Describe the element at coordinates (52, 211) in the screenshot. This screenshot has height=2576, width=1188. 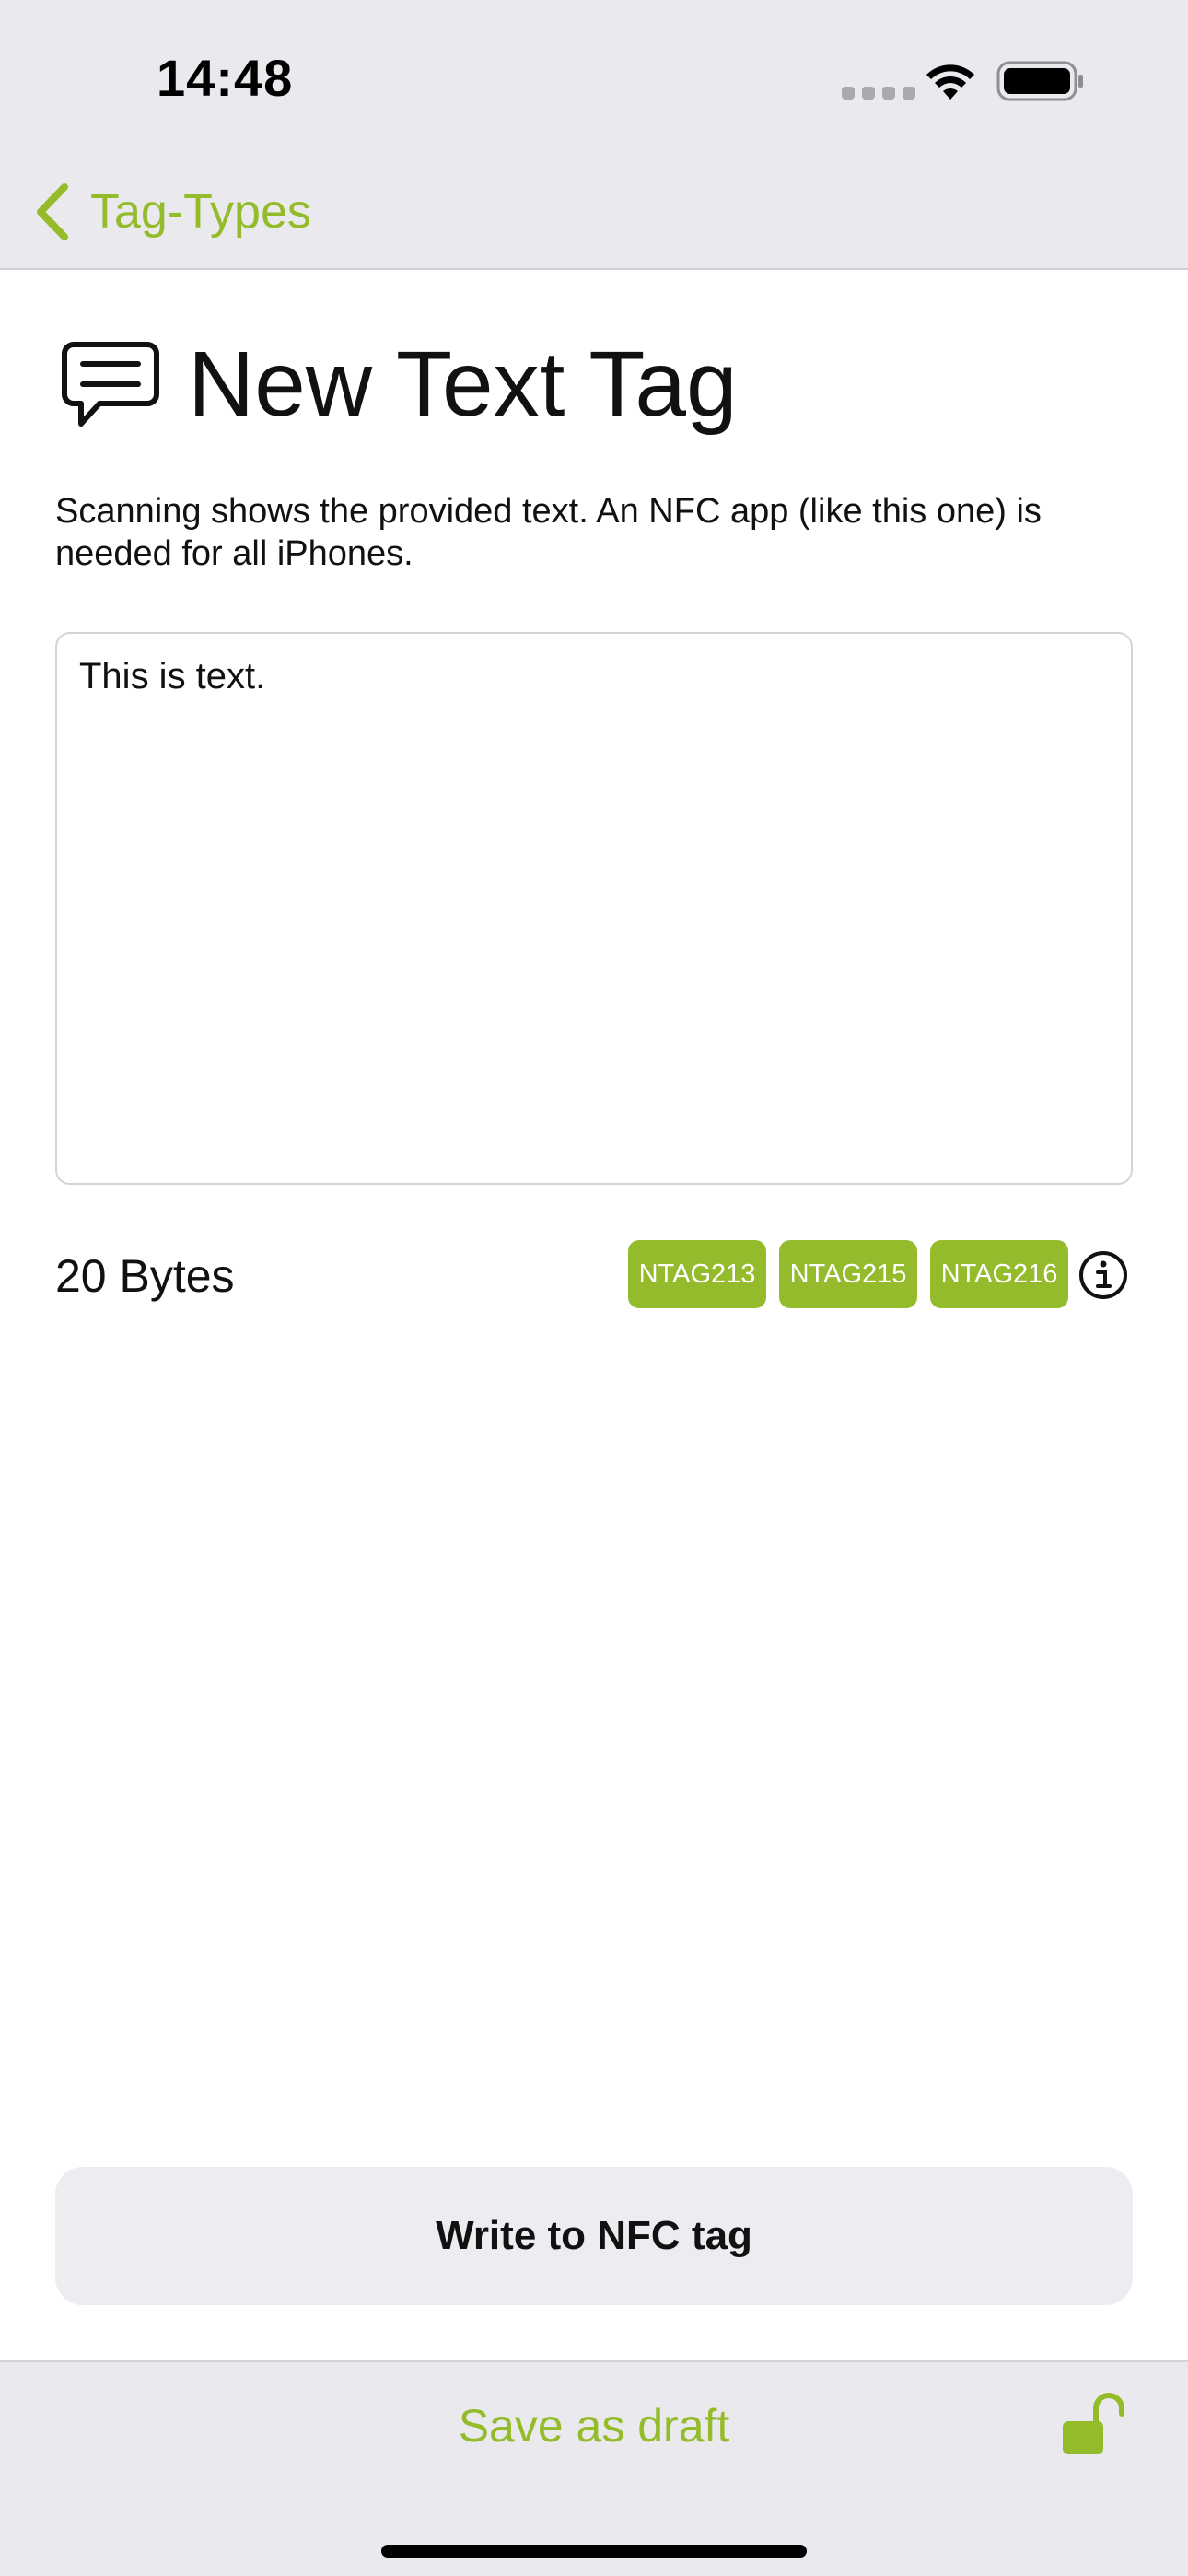
I see `chevron-left-icon` at that location.